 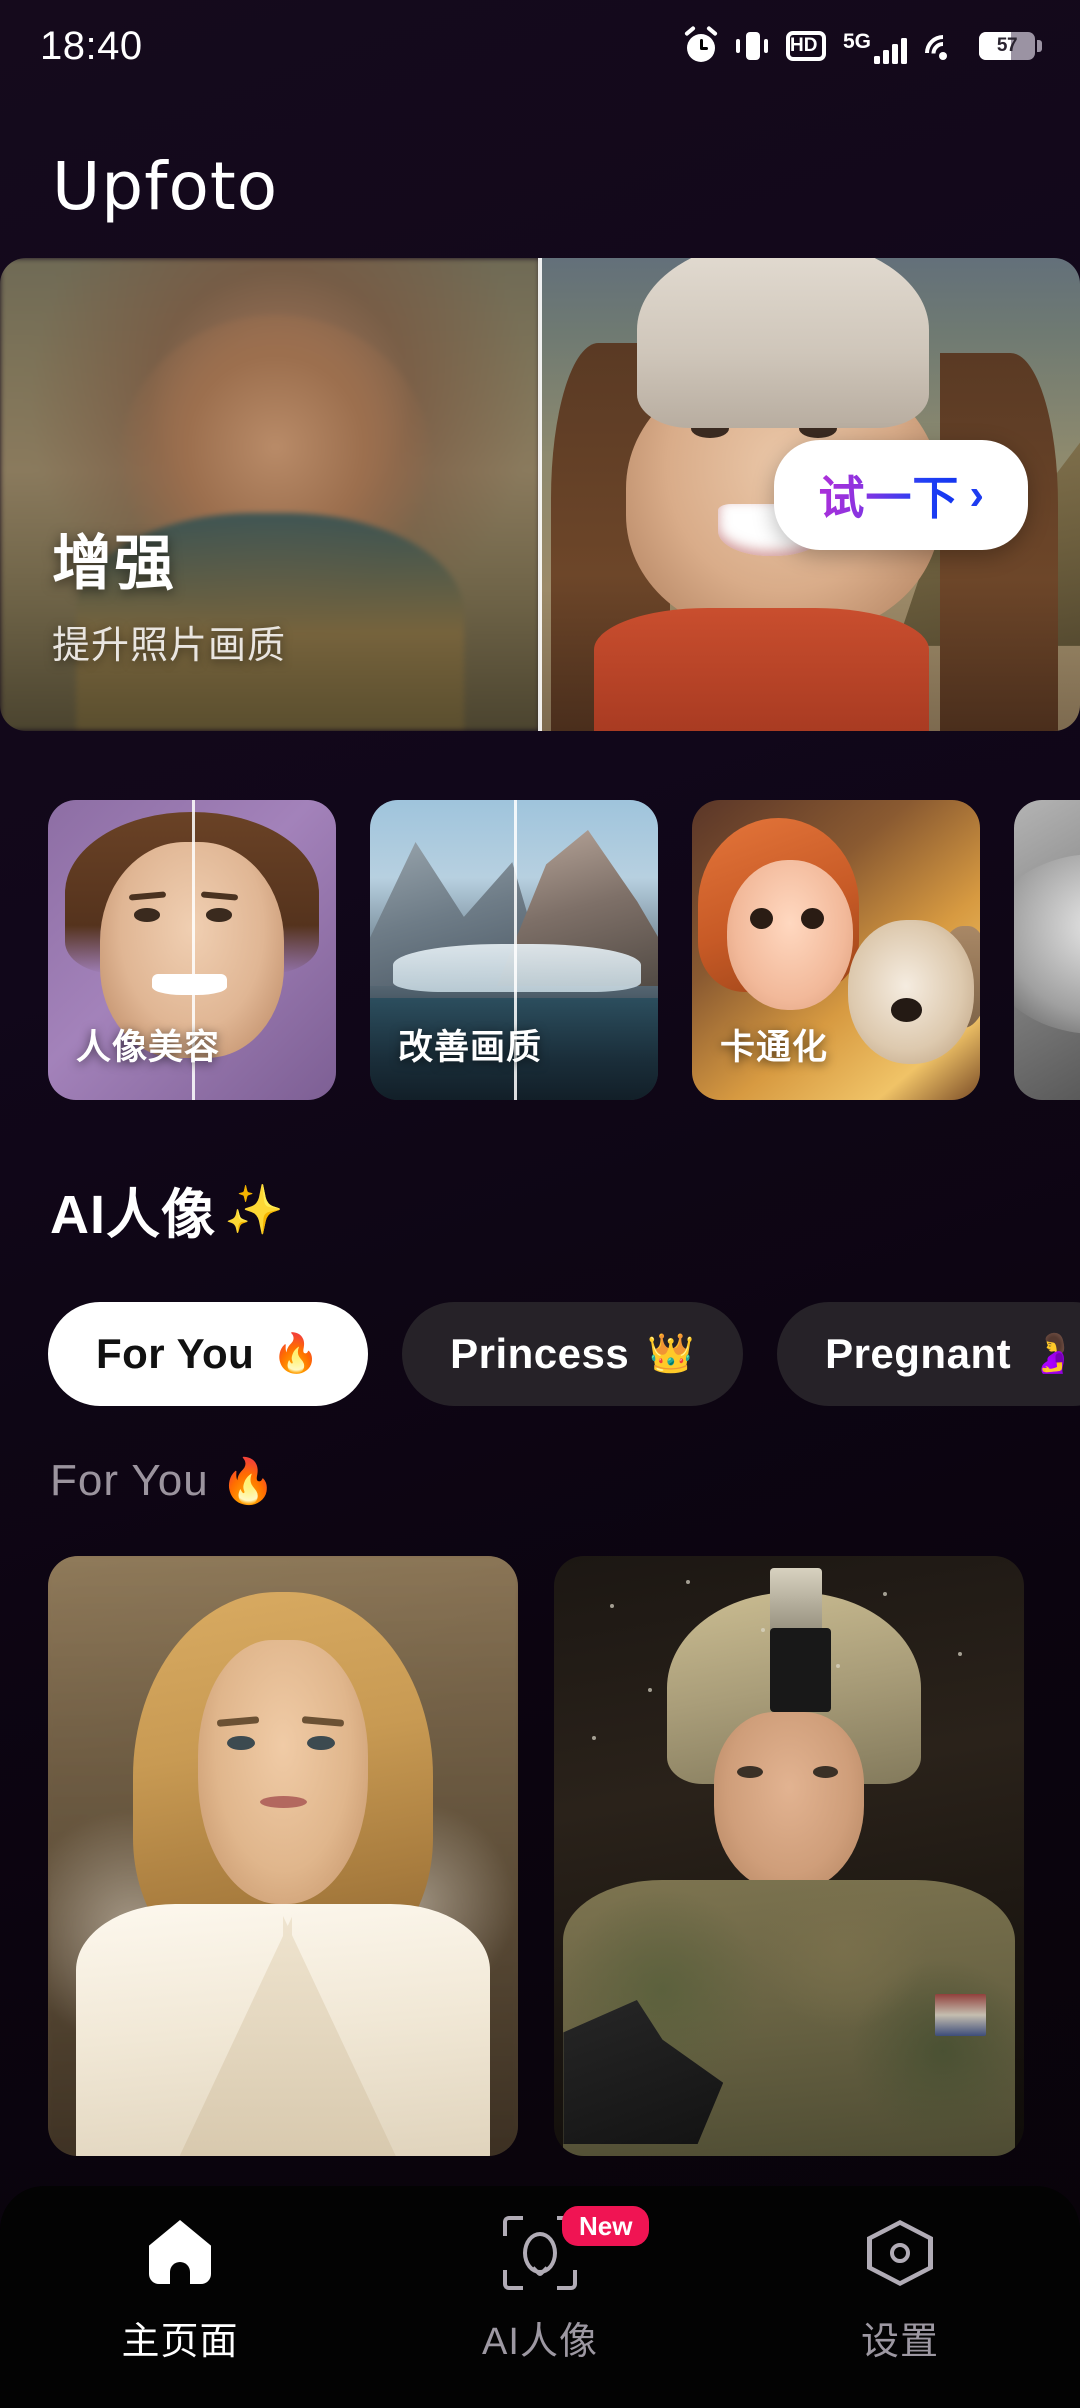 I want to click on feature-card-carousel: 人像美容 改善画质 卡通化, so click(x=540, y=950).